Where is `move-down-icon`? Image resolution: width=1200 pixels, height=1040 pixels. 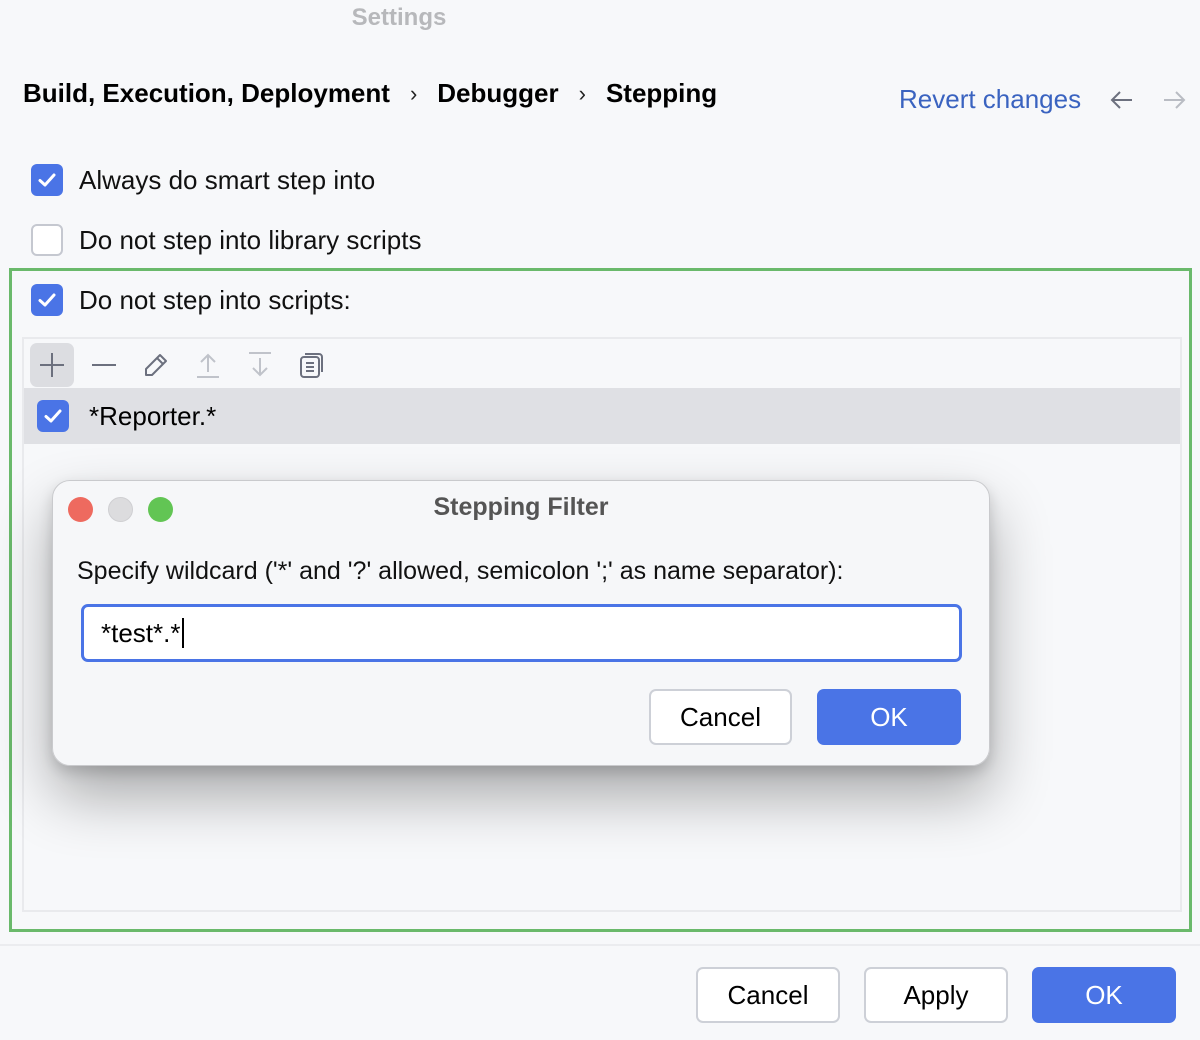 move-down-icon is located at coordinates (260, 364).